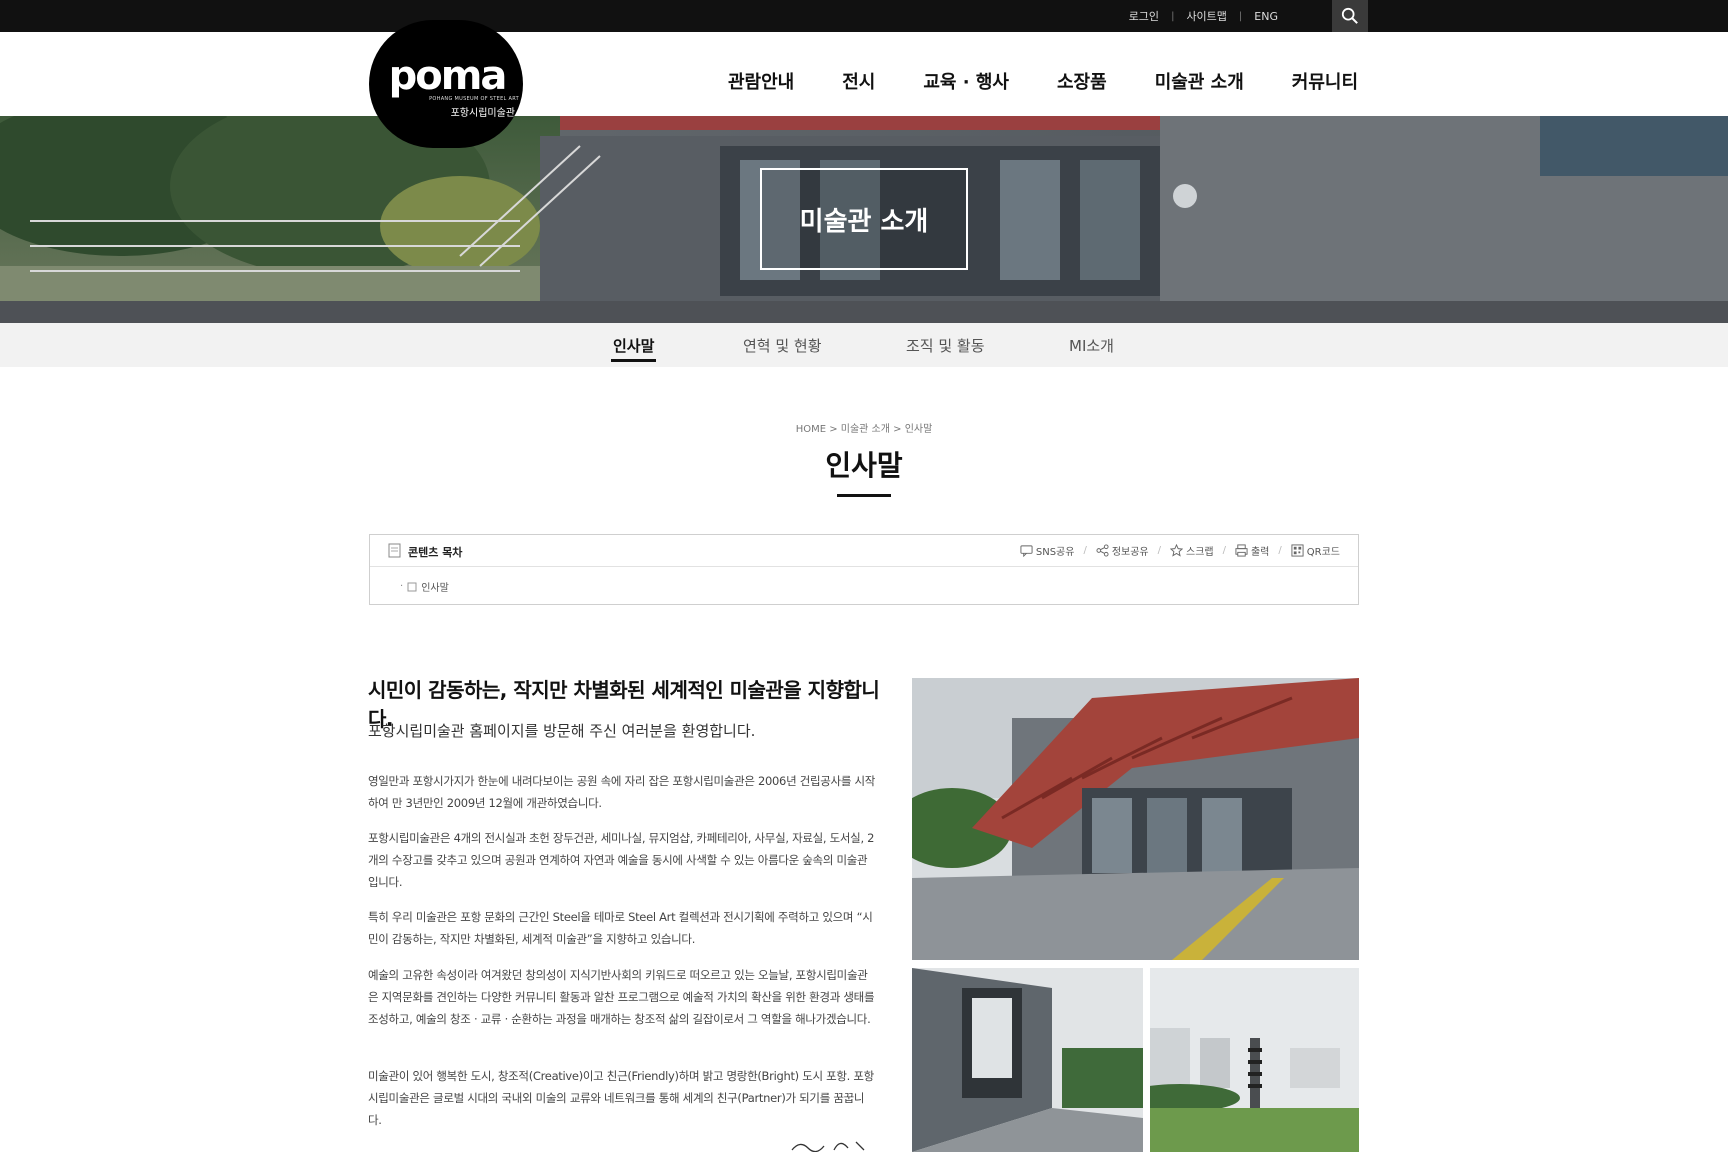 The width and height of the screenshot is (1728, 1152). Describe the element at coordinates (864, 465) in the screenshot. I see `page-title: 인사말` at that location.